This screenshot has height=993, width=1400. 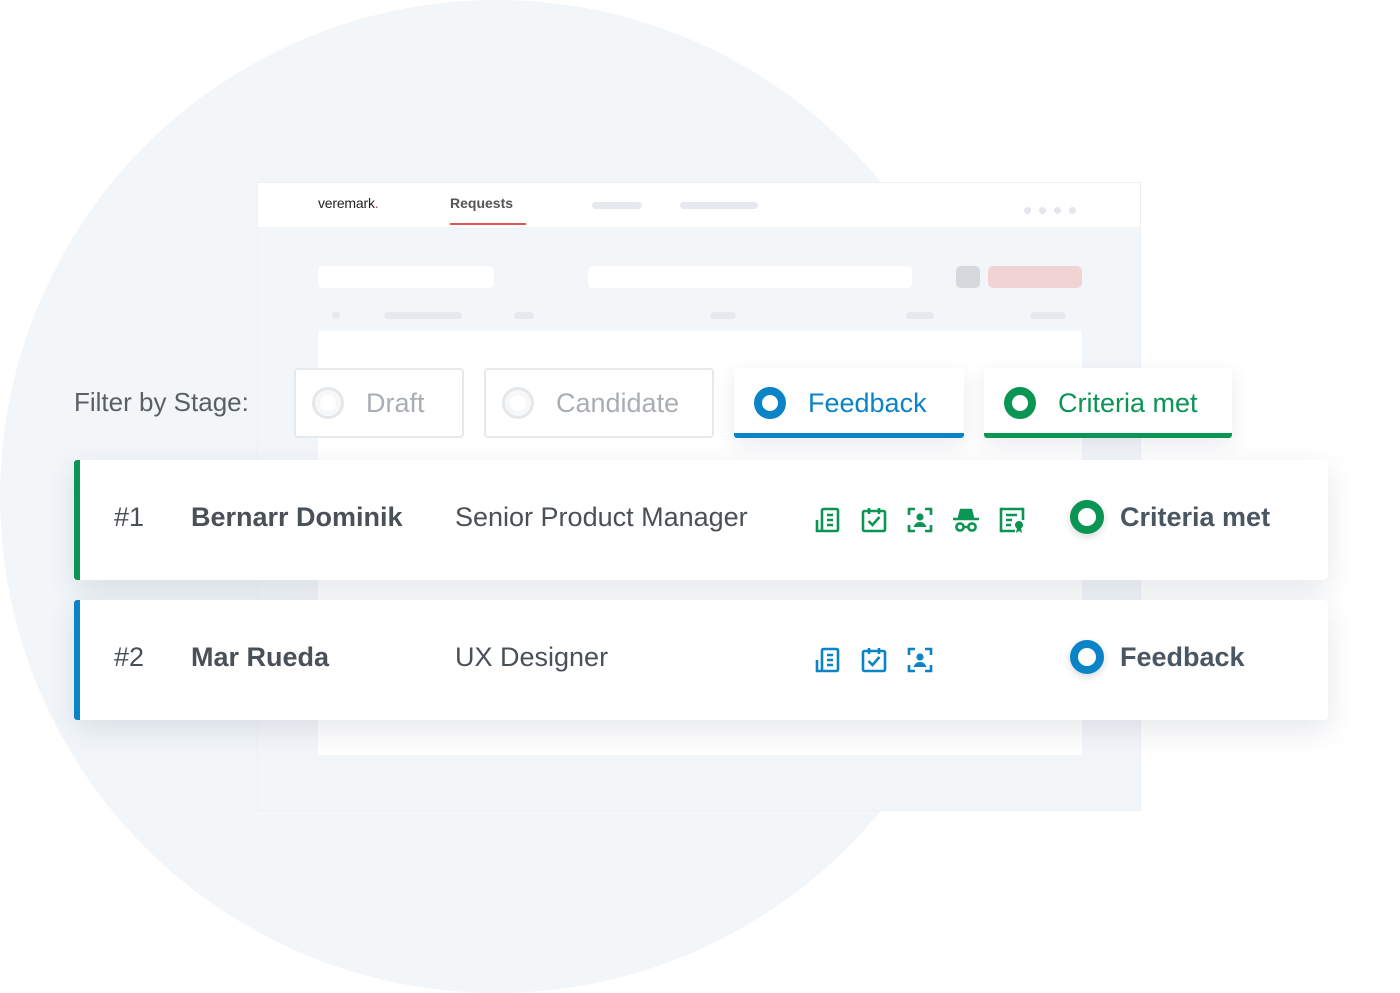 What do you see at coordinates (1054, 210) in the screenshot?
I see `window-menu-dots` at bounding box center [1054, 210].